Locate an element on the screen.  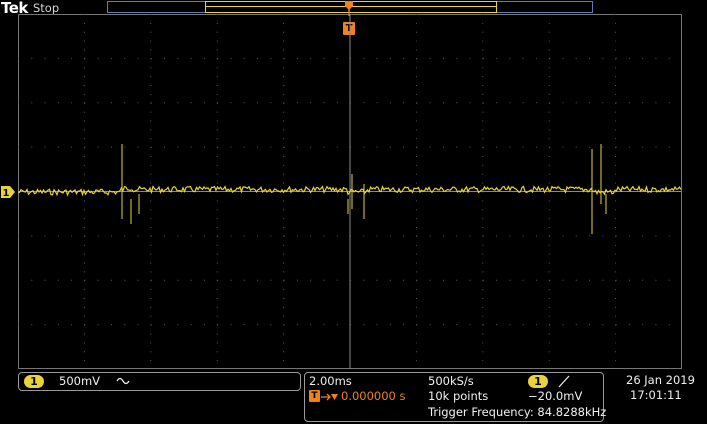
record-length: 10k points is located at coordinates (458, 396).